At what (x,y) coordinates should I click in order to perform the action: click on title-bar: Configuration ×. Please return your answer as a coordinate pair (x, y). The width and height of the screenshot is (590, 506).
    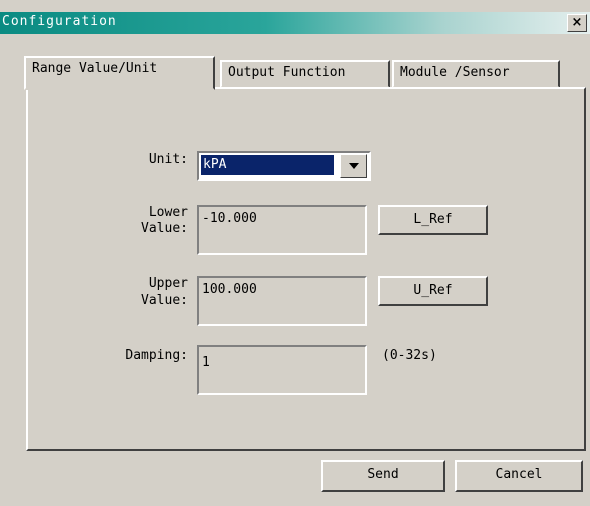
    Looking at the image, I should click on (295, 23).